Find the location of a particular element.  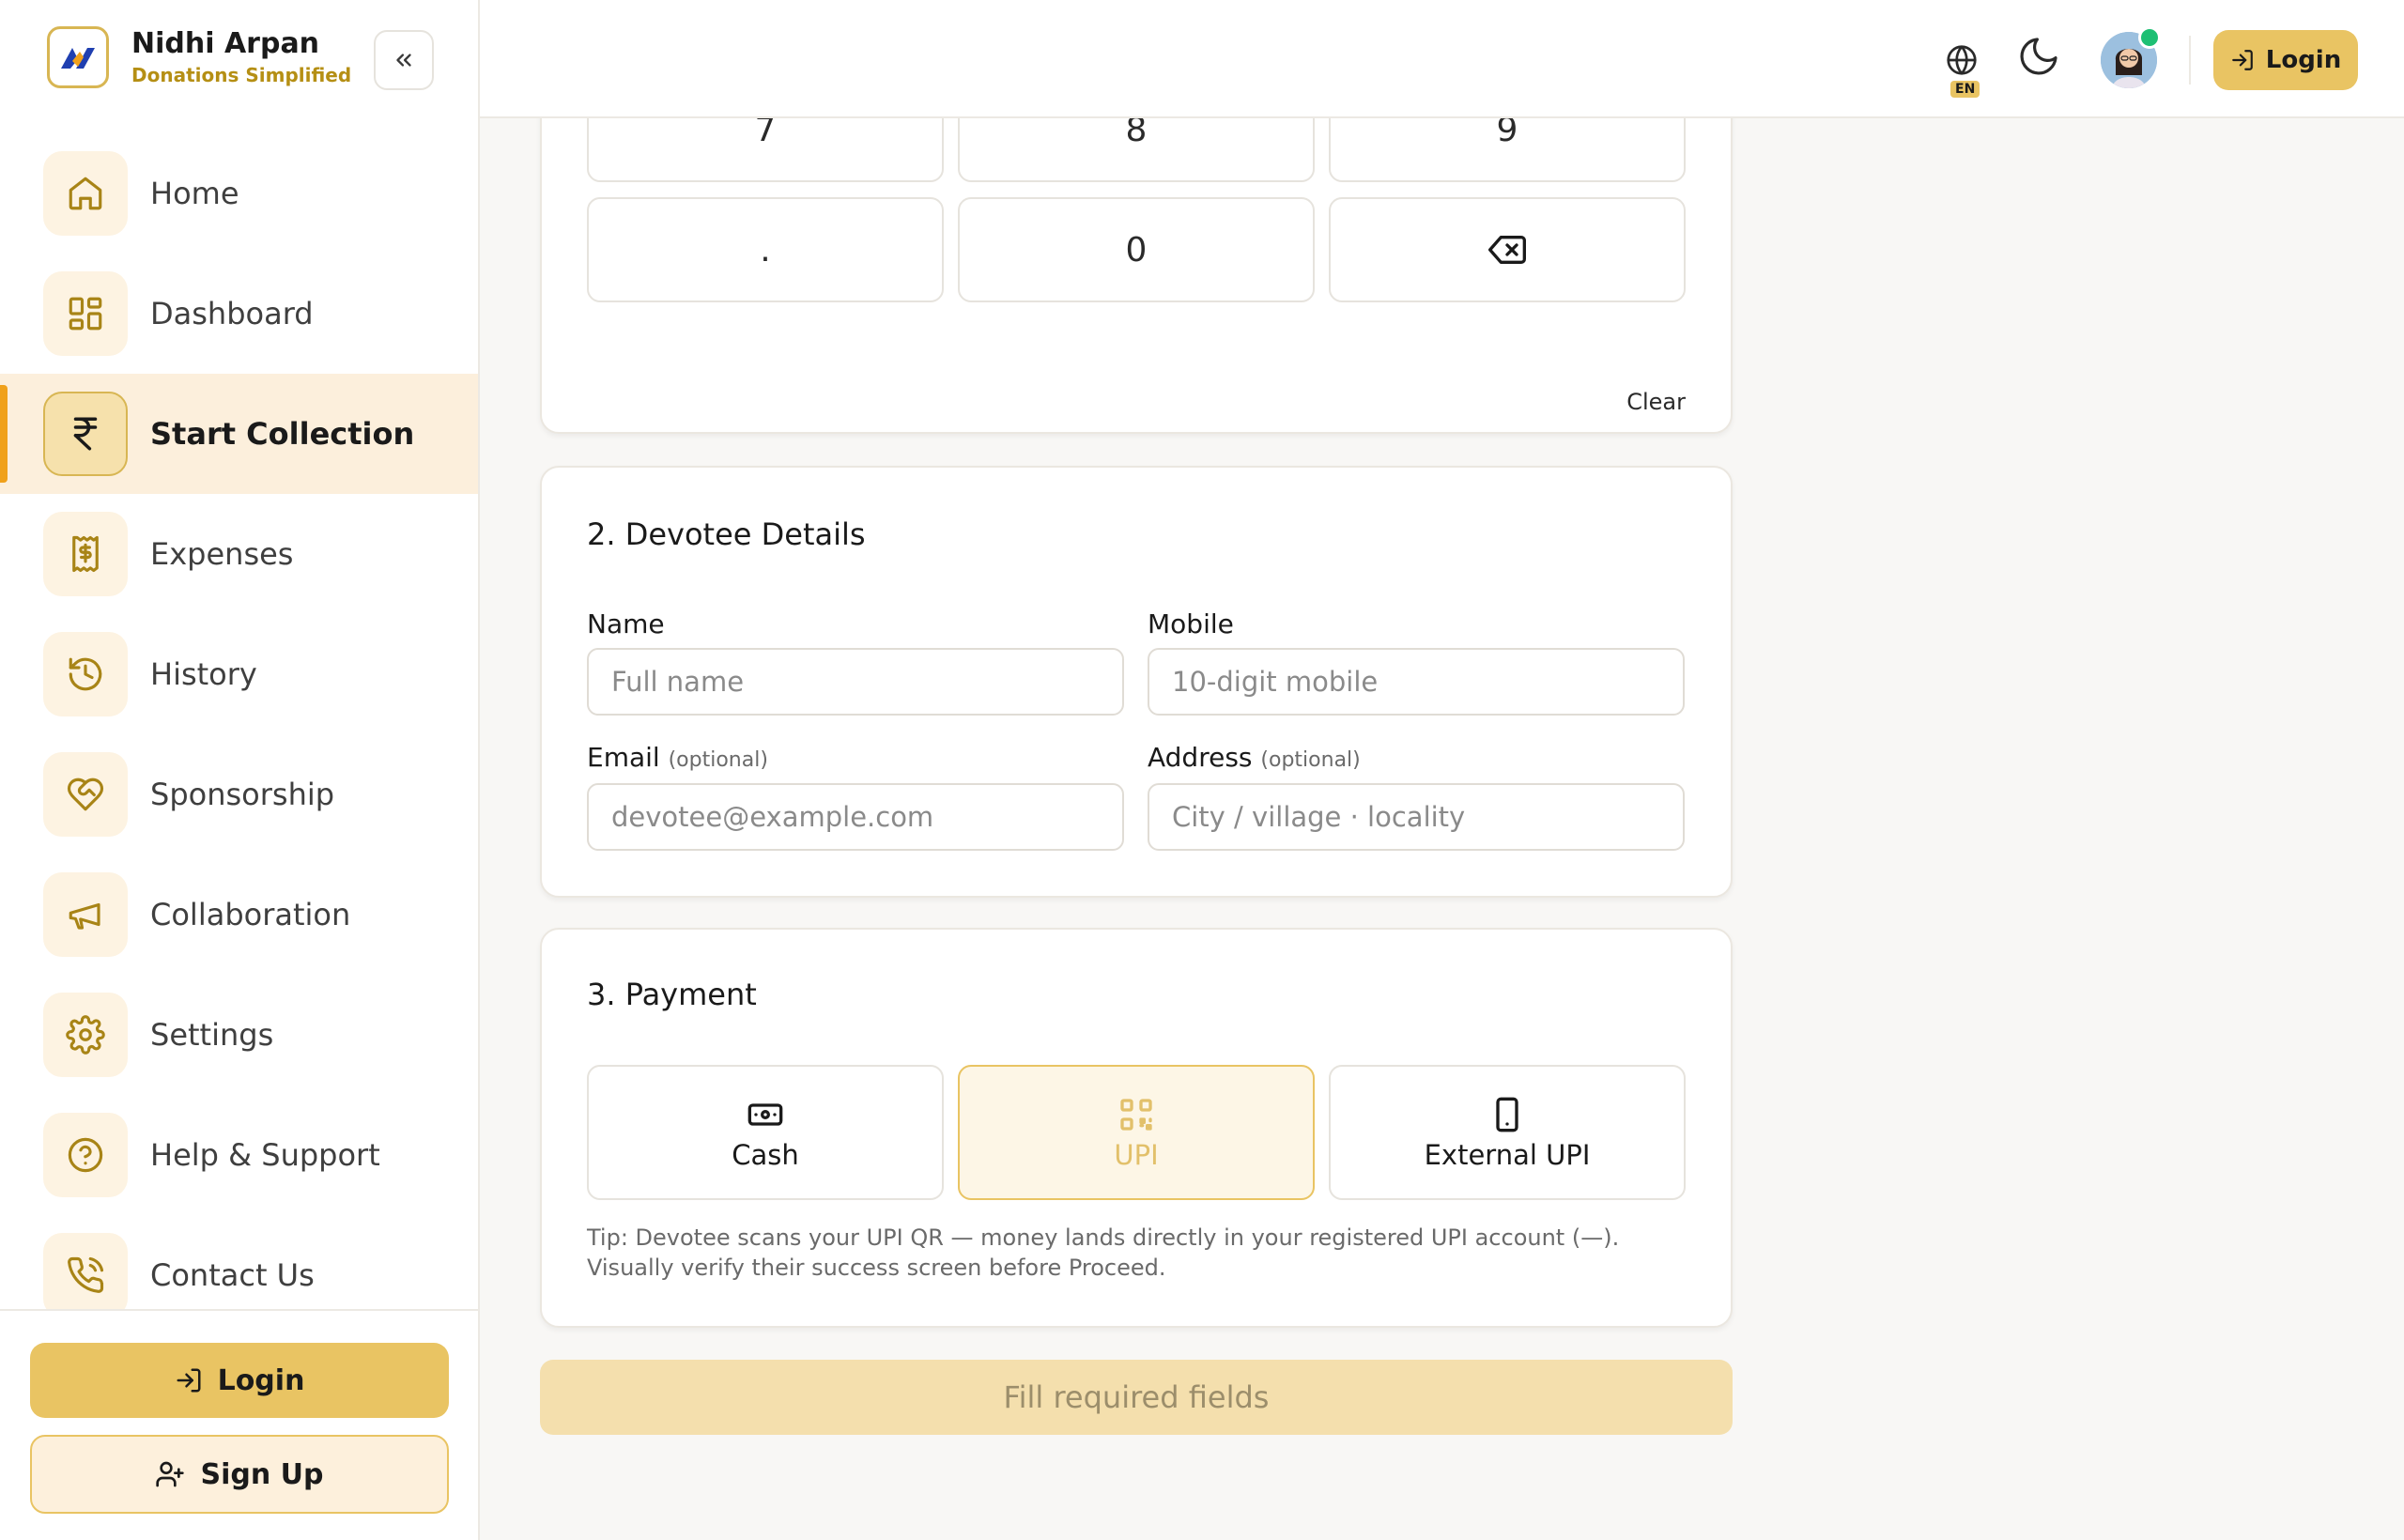

keypad-key-9: 9 is located at coordinates (1507, 150).